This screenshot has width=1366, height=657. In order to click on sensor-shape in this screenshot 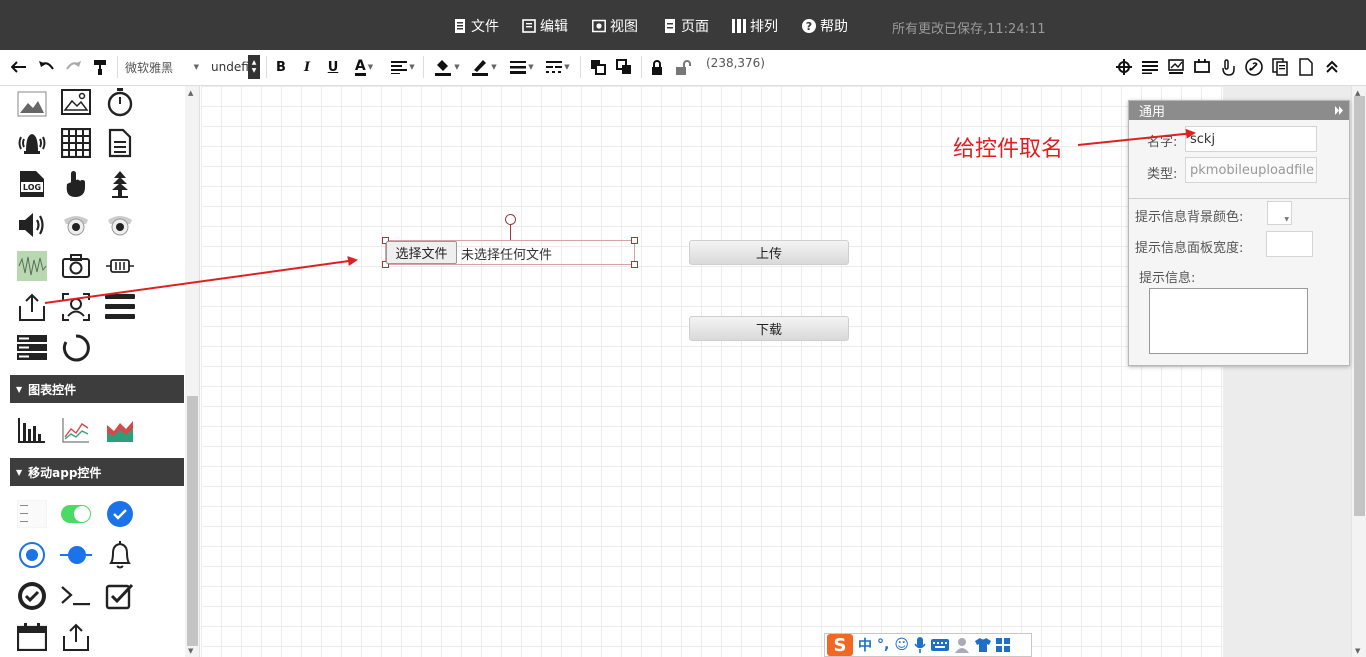, I will do `click(120, 266)`.